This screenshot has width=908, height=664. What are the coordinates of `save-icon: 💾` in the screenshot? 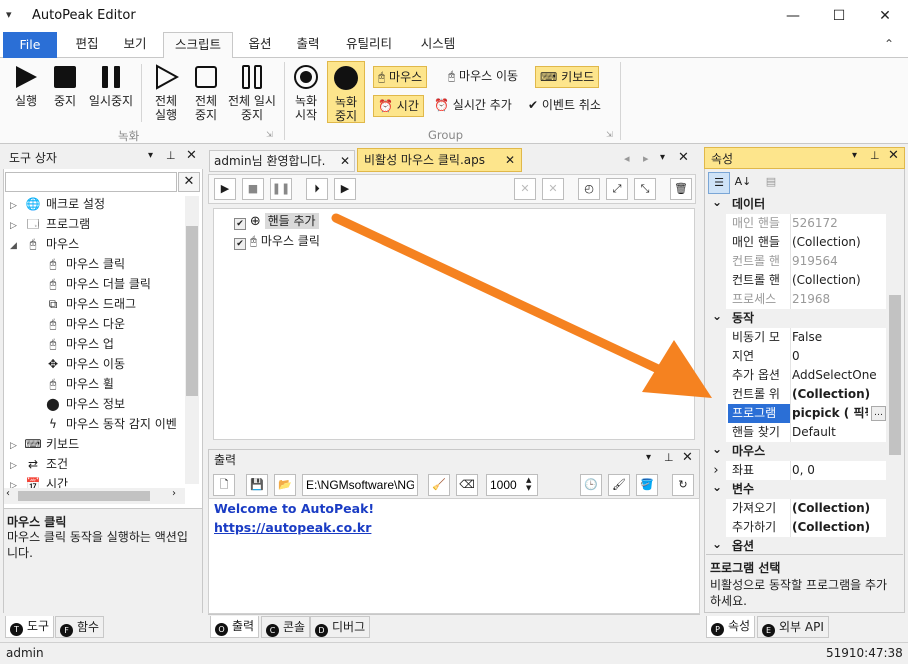 It's located at (257, 485).